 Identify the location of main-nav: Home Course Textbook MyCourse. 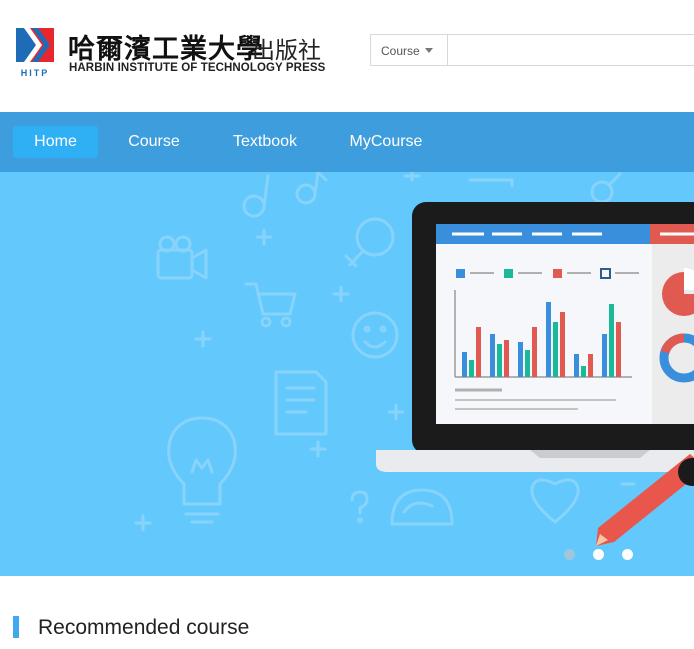
(347, 142).